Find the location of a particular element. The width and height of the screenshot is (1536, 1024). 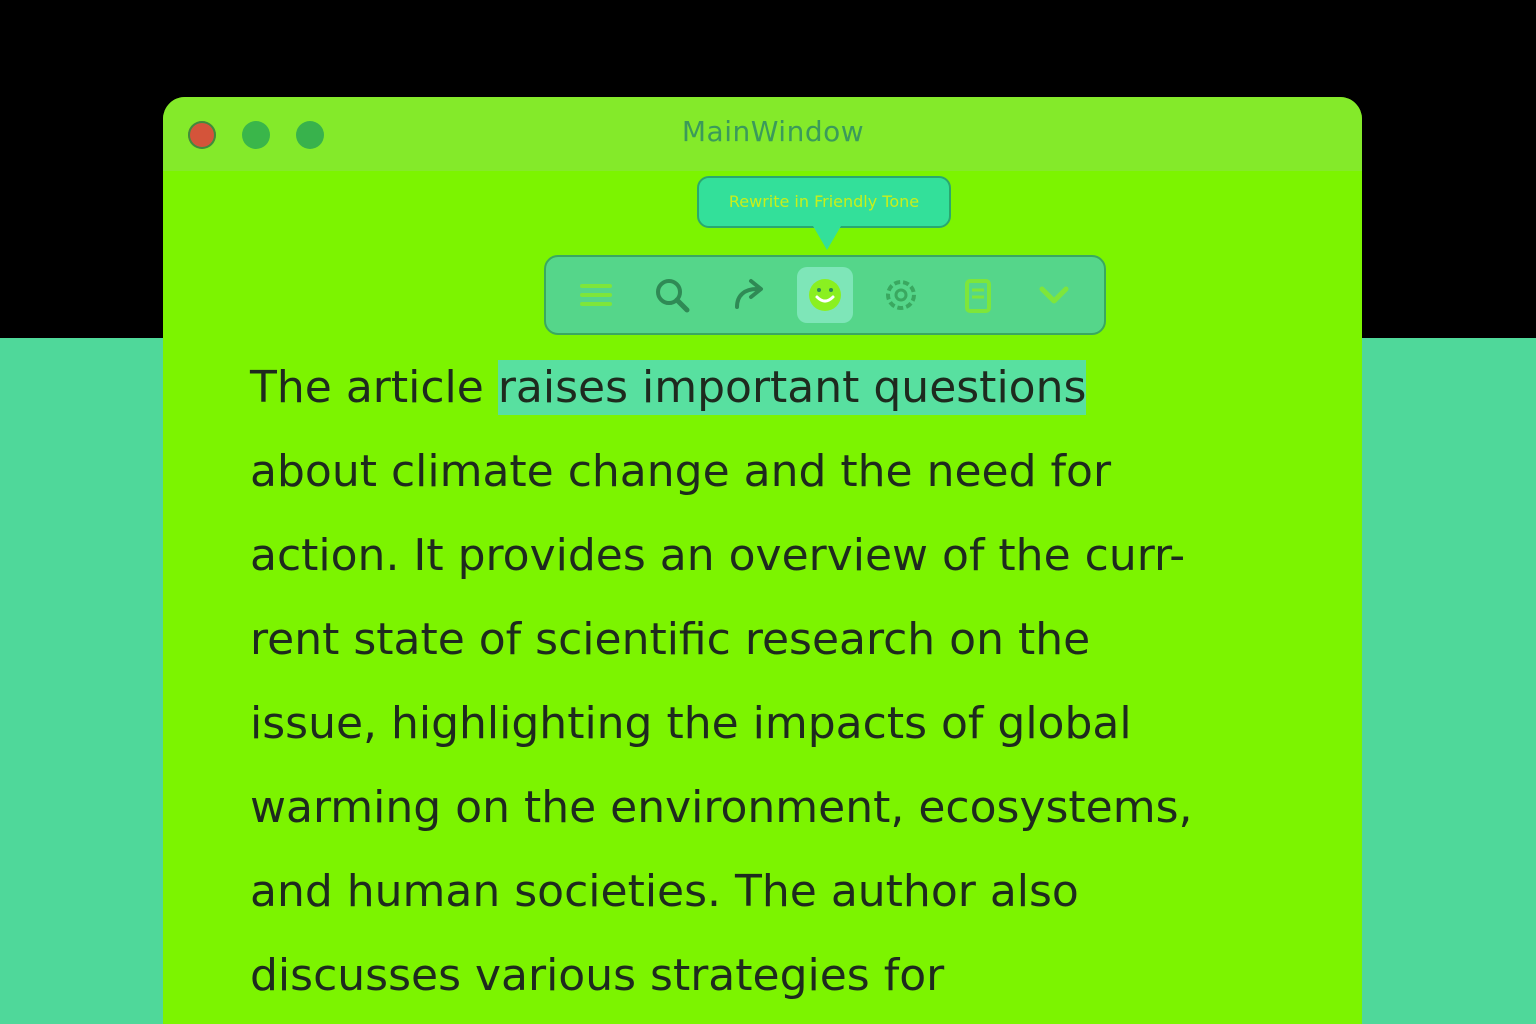

settings-button is located at coordinates (901, 295).